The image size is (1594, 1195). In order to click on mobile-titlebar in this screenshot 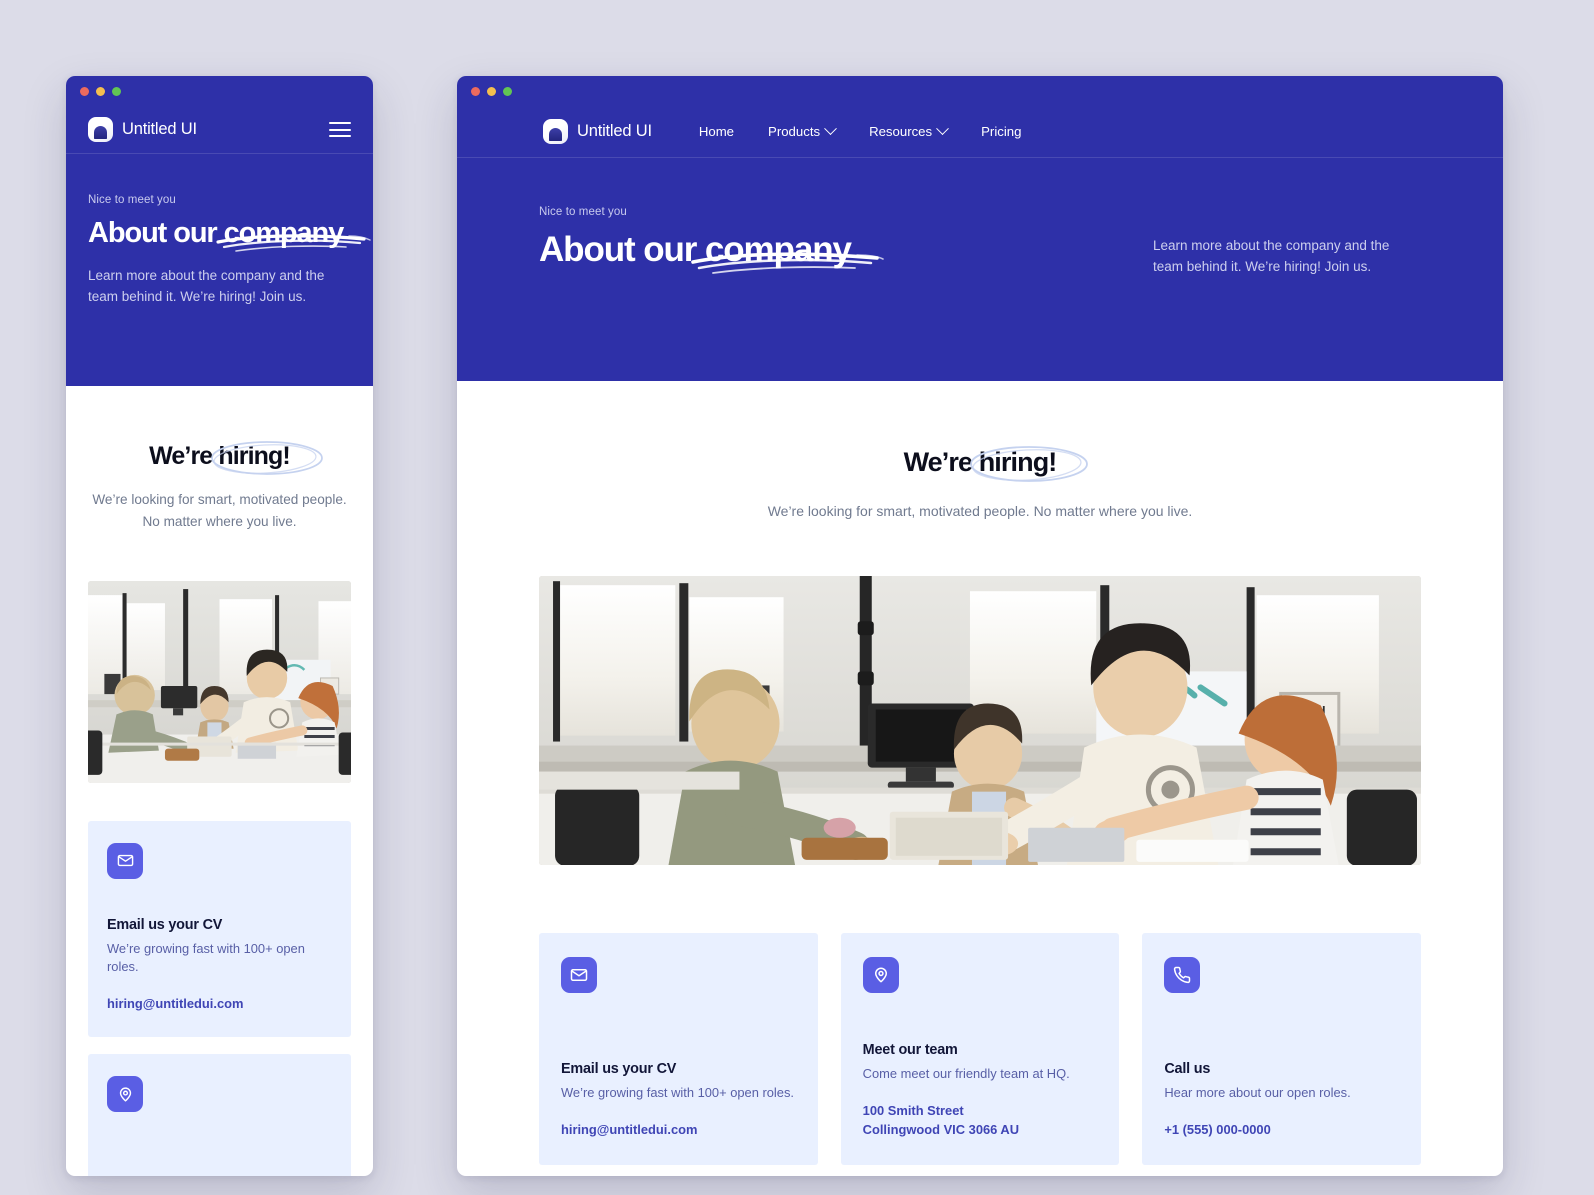, I will do `click(219, 91)`.